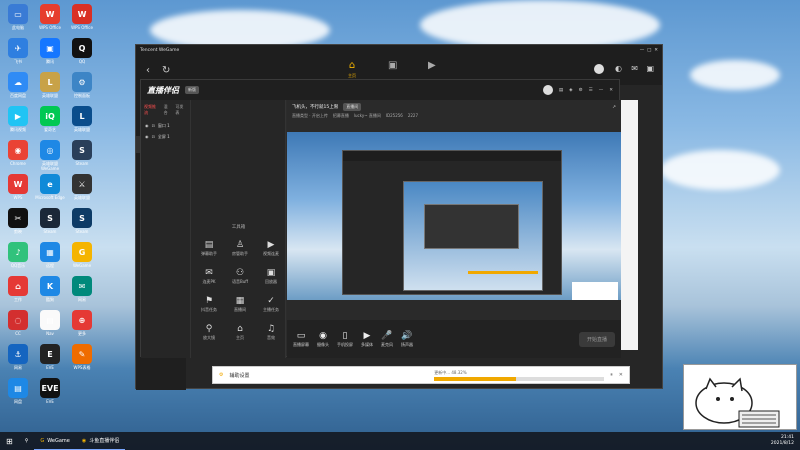 This screenshot has width=800, height=450. What do you see at coordinates (100, 441) in the screenshot?
I see `taskbar-app: ◉ 斗鱼直播伴侣` at bounding box center [100, 441].